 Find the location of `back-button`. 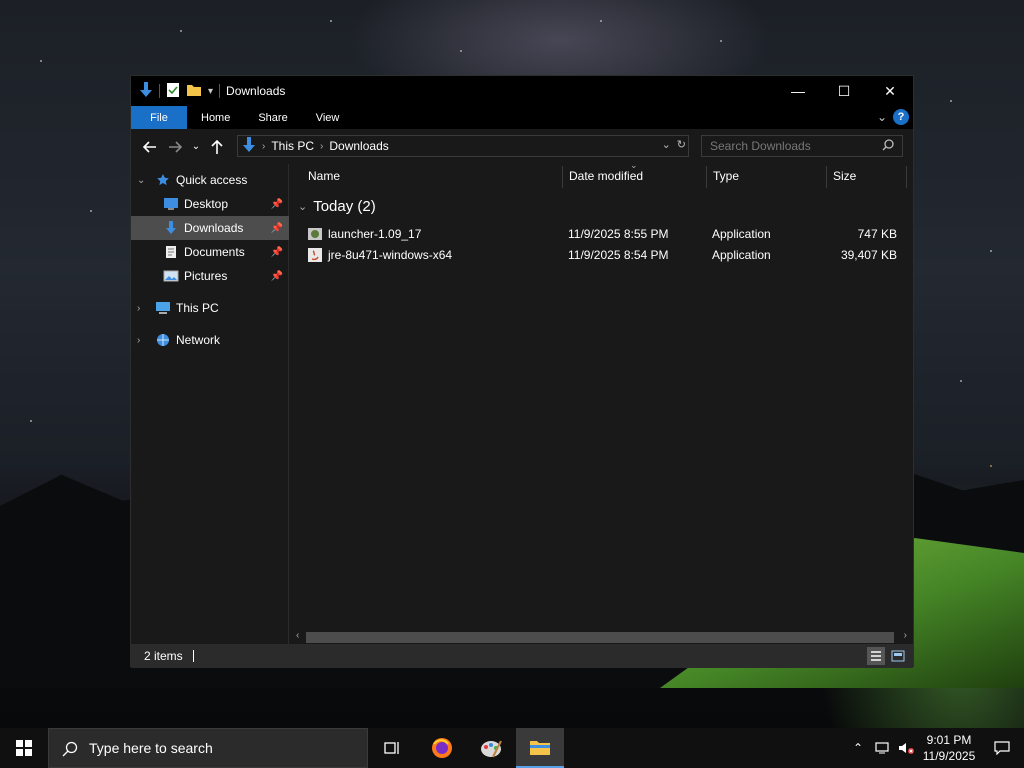

back-button is located at coordinates (150, 147).